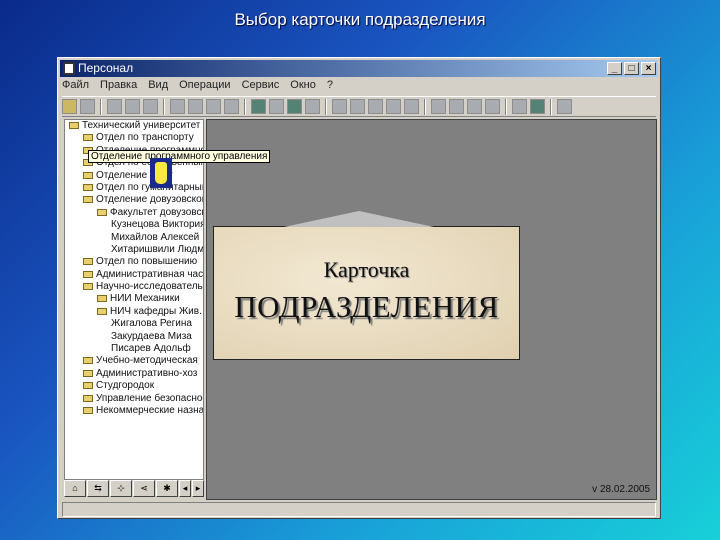 This screenshot has width=720, height=540. I want to click on tree-item-label: Михайлов Алексей, so click(155, 237).